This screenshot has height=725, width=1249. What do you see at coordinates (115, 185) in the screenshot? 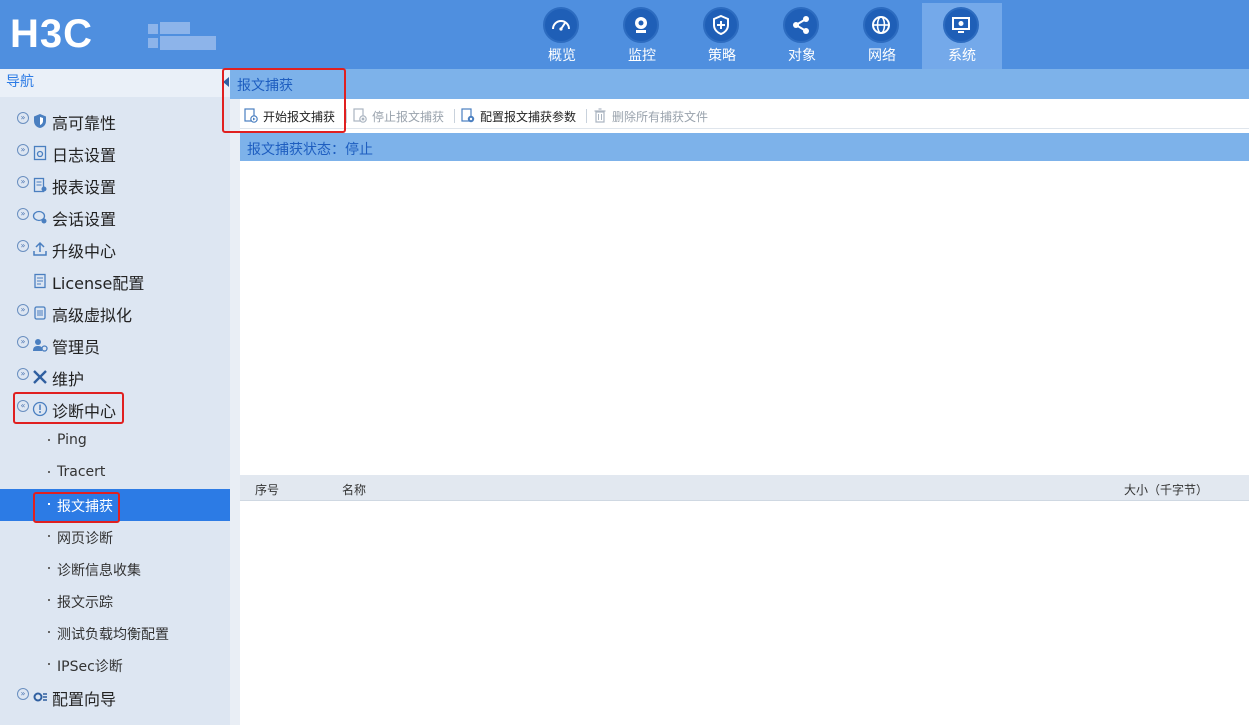
I see `sidebar-item-report-settings: » 报表设置` at bounding box center [115, 185].